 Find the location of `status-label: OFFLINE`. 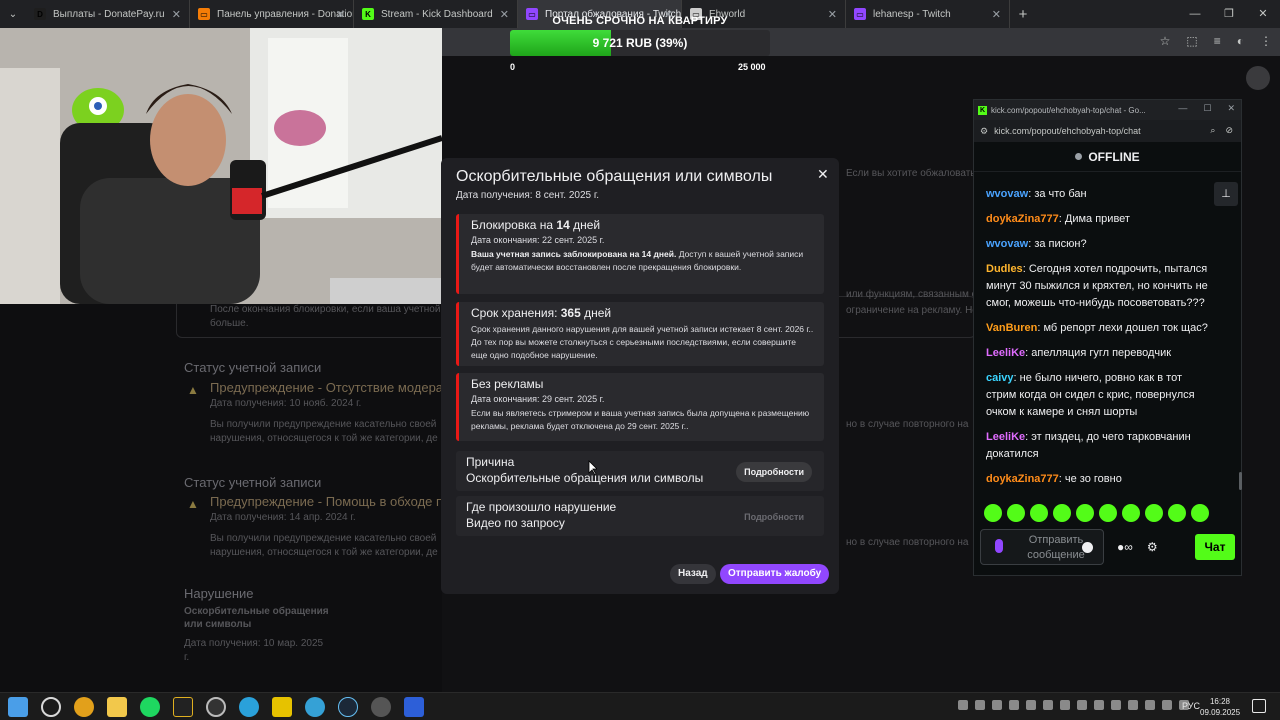

status-label: OFFLINE is located at coordinates (1114, 156).